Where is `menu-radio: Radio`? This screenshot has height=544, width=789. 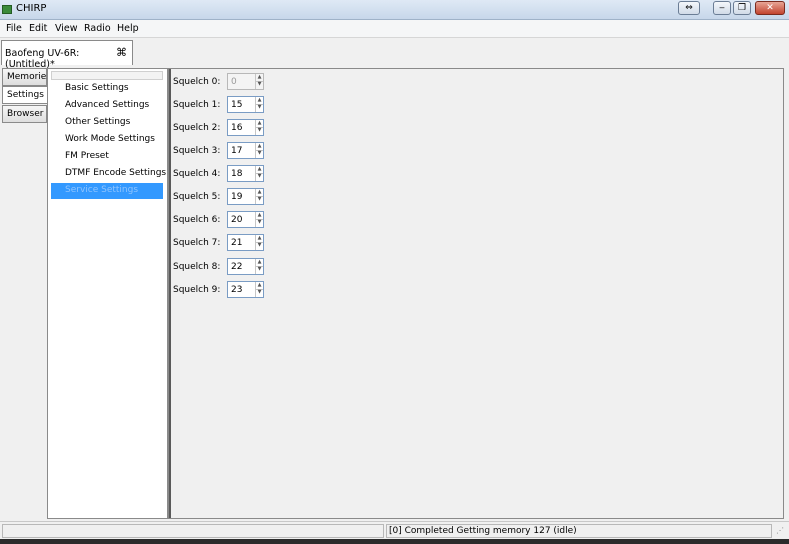
menu-radio: Radio is located at coordinates (97, 28).